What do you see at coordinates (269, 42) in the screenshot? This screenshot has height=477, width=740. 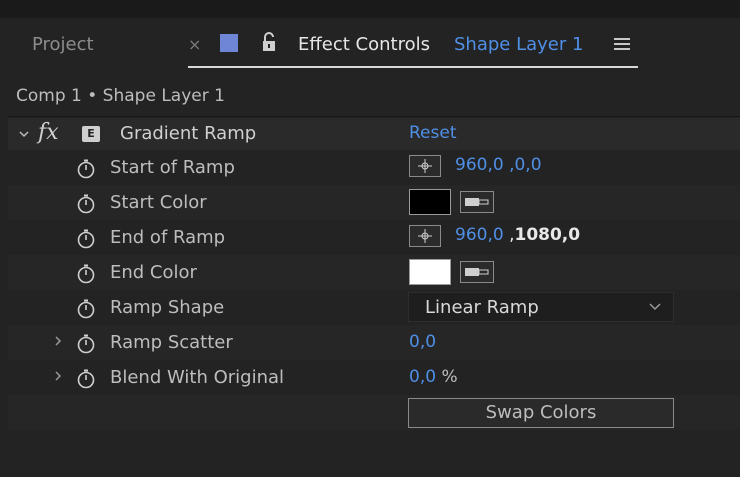 I see `lock-icon` at bounding box center [269, 42].